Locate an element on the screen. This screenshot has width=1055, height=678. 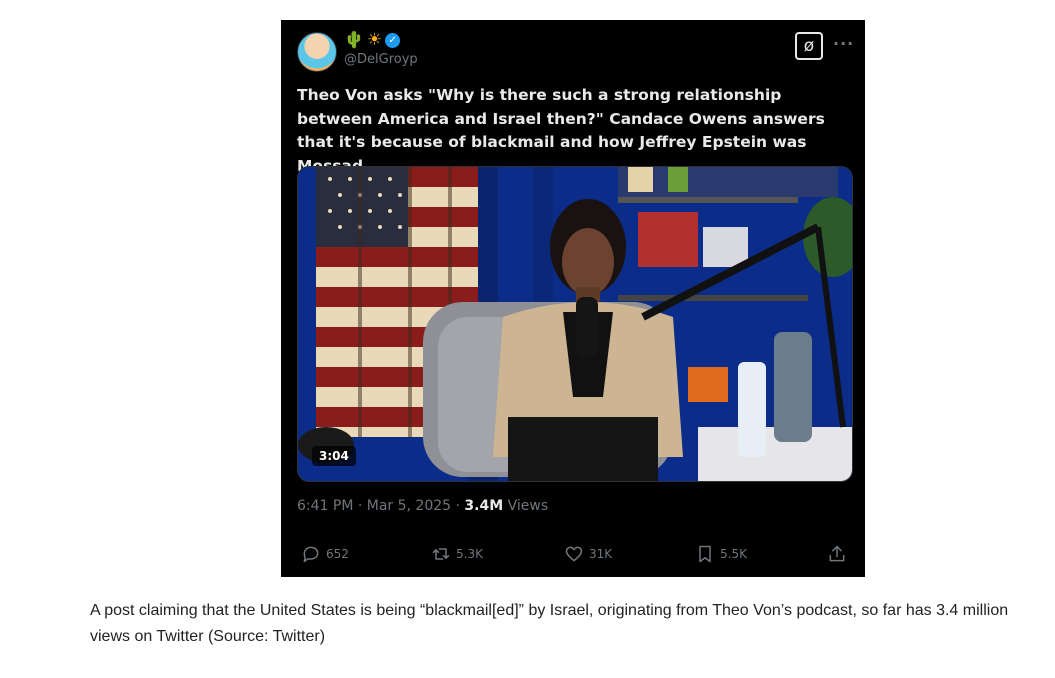
repost-count: 5.3K is located at coordinates (469, 554).